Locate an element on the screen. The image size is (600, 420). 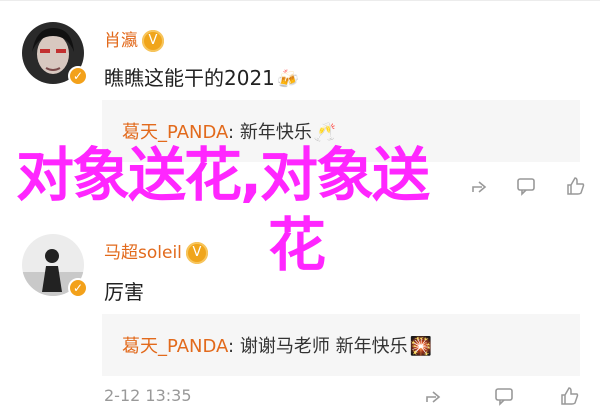
comment-body: 厉害 is located at coordinates (124, 292).